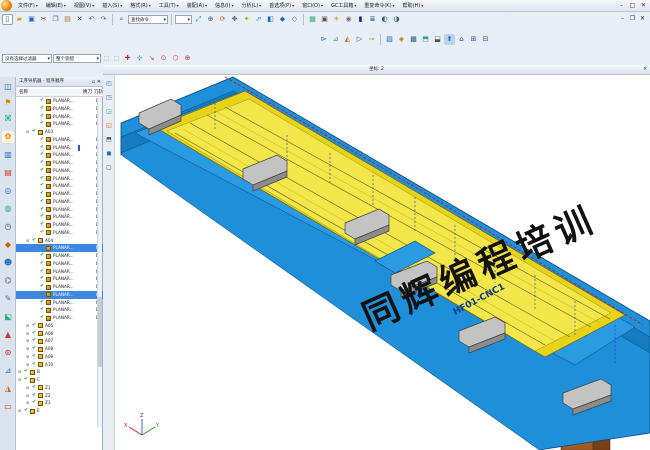  I want to click on navigator-pin-icon: ▫ ✕, so click(96, 82).